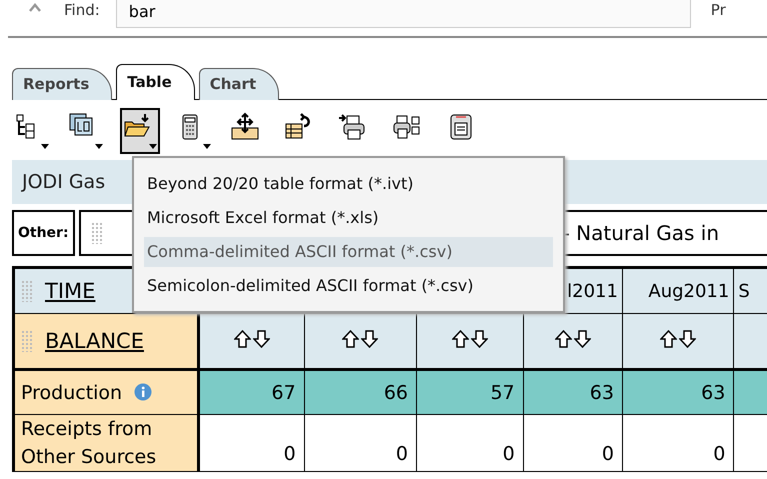 This screenshot has height=479, width=767. I want to click on tab: Chart, so click(239, 84).